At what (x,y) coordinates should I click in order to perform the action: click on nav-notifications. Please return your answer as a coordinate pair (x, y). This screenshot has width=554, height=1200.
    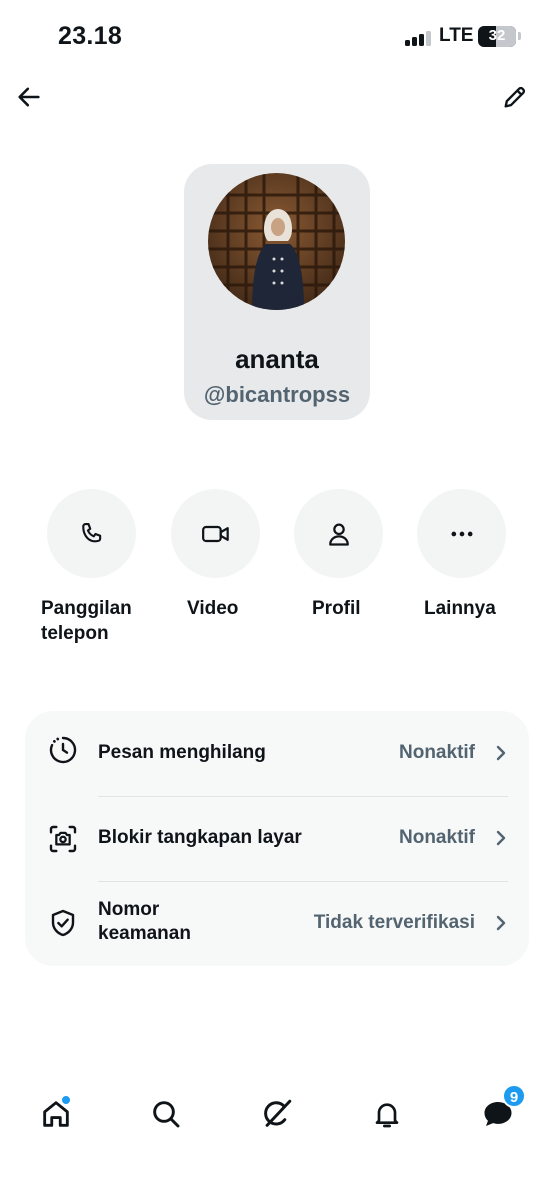
    Looking at the image, I should click on (387, 1114).